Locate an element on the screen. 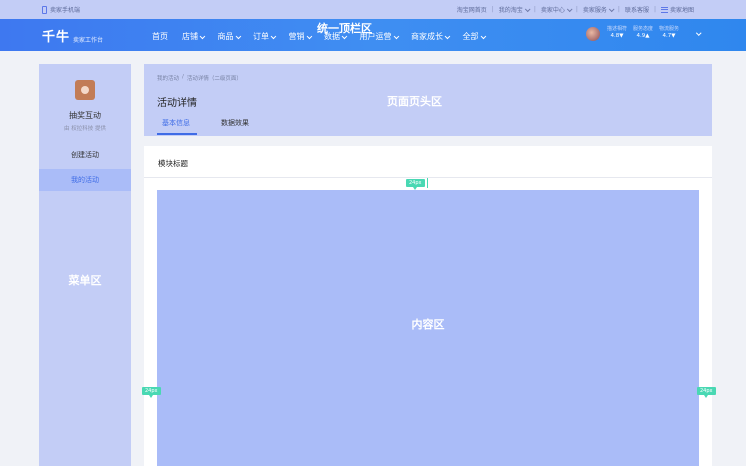 The width and height of the screenshot is (746, 466). nav-item-orders: 订单 is located at coordinates (264, 36).